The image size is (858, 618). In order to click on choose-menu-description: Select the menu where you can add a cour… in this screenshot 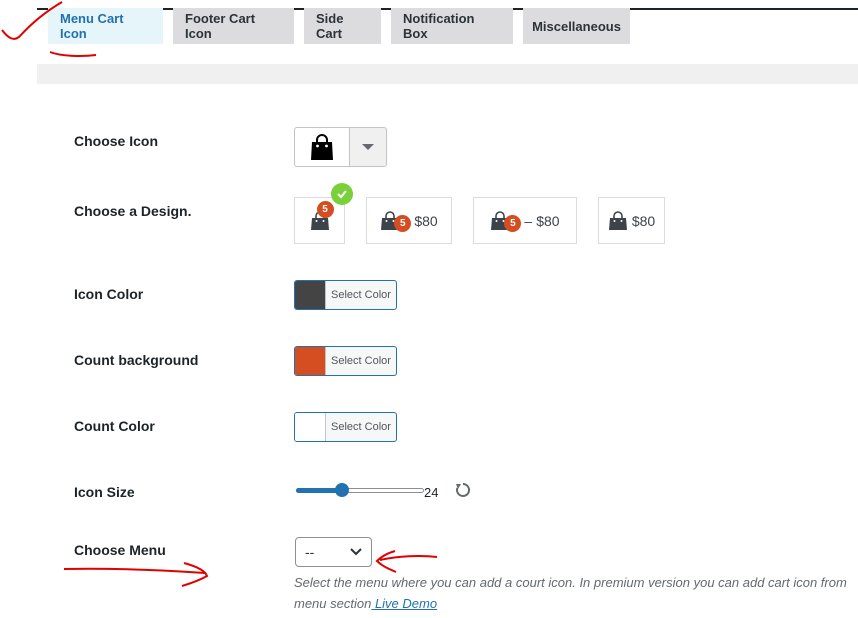, I will do `click(572, 593)`.